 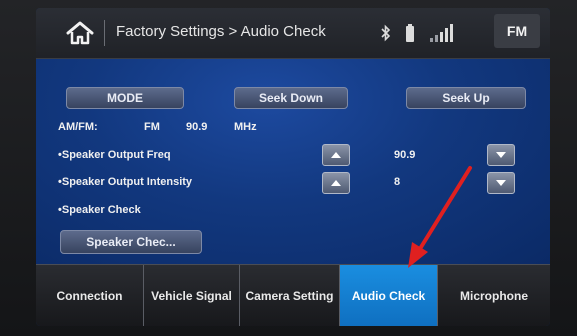 I want to click on tab-connection: Connection, so click(x=90, y=295).